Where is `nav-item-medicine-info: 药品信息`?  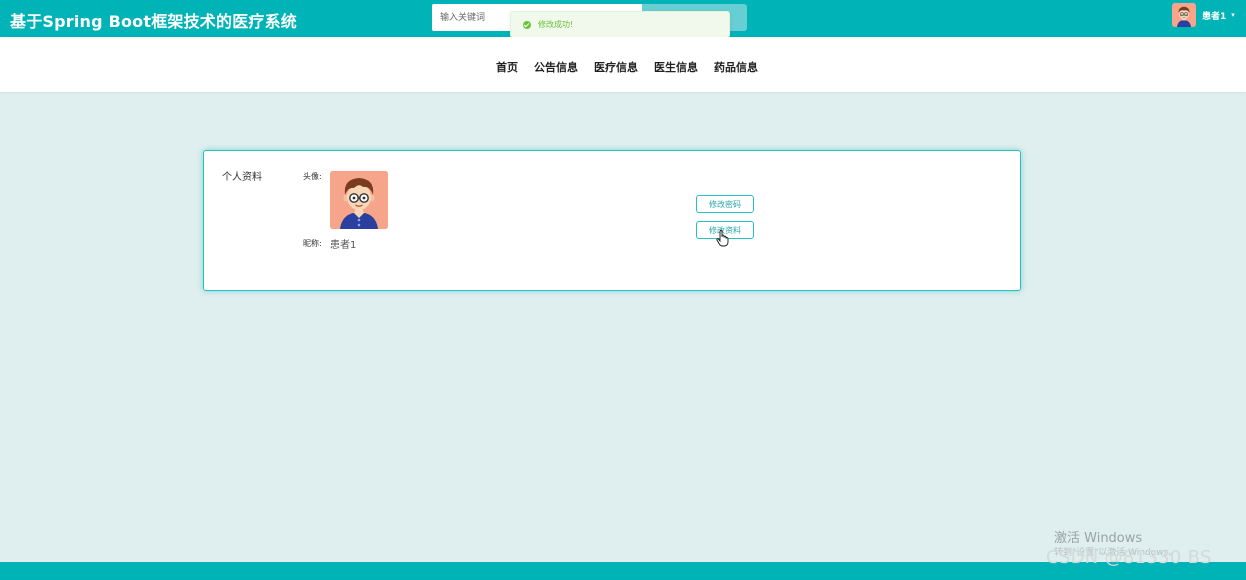
nav-item-medicine-info: 药品信息 is located at coordinates (736, 67).